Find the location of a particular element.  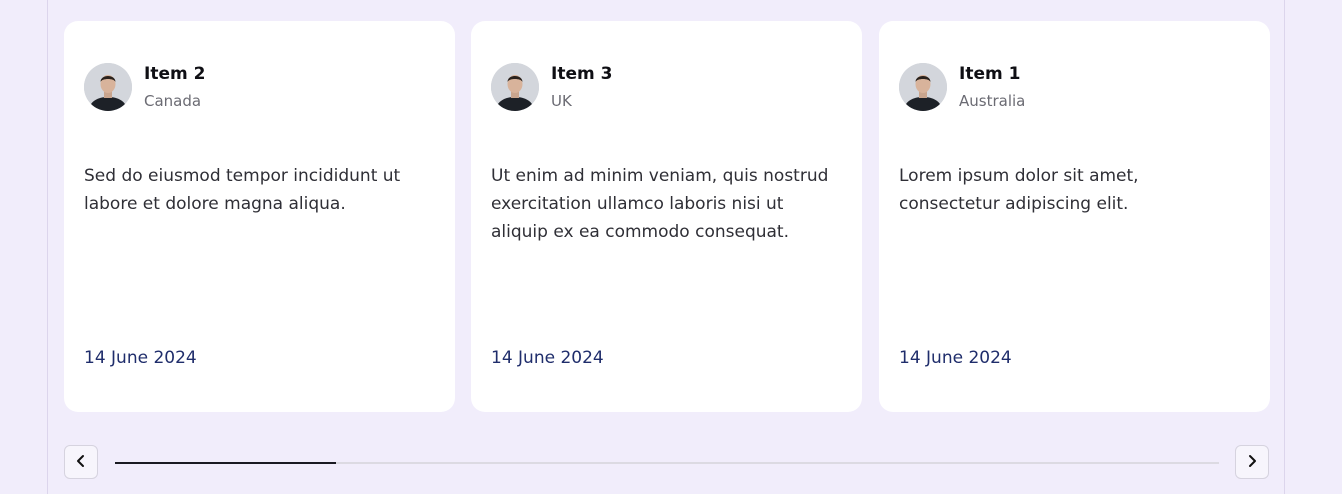

card-country: Australia is located at coordinates (992, 101).